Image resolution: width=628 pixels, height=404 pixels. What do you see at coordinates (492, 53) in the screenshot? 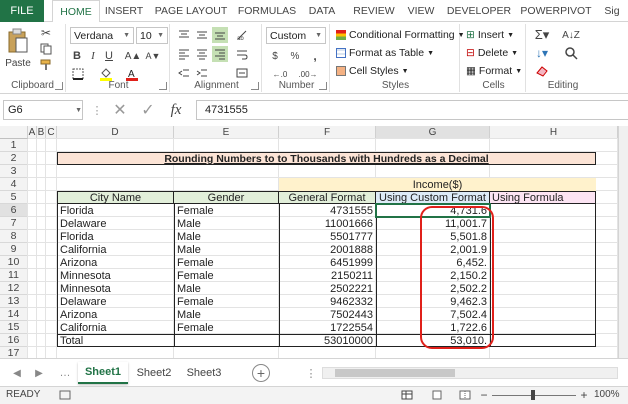
I see `delete-cells-button: ⊟ Delete ▼` at bounding box center [492, 53].